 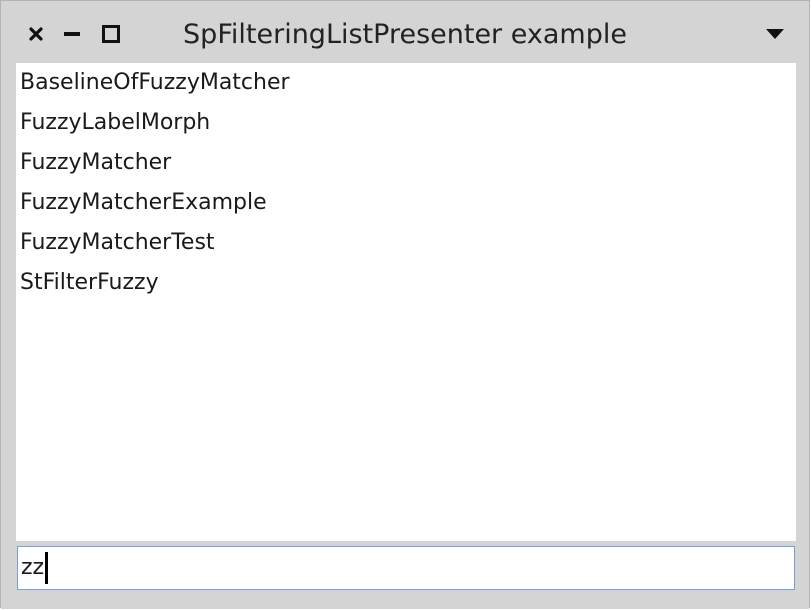 What do you see at coordinates (406, 123) in the screenshot?
I see `list-item: FuzzyLabelMorph` at bounding box center [406, 123].